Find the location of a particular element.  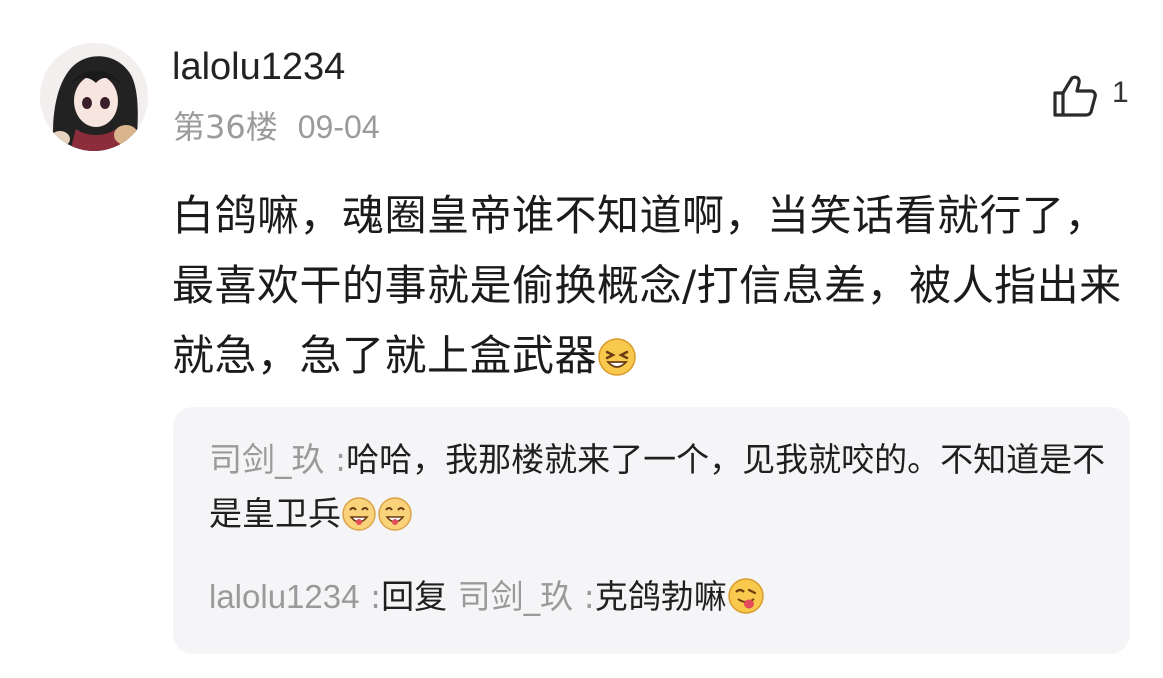

reply-item: lalolu1234 :回复 司剑_玖 :克鸽勃嘛 is located at coordinates (659, 600).